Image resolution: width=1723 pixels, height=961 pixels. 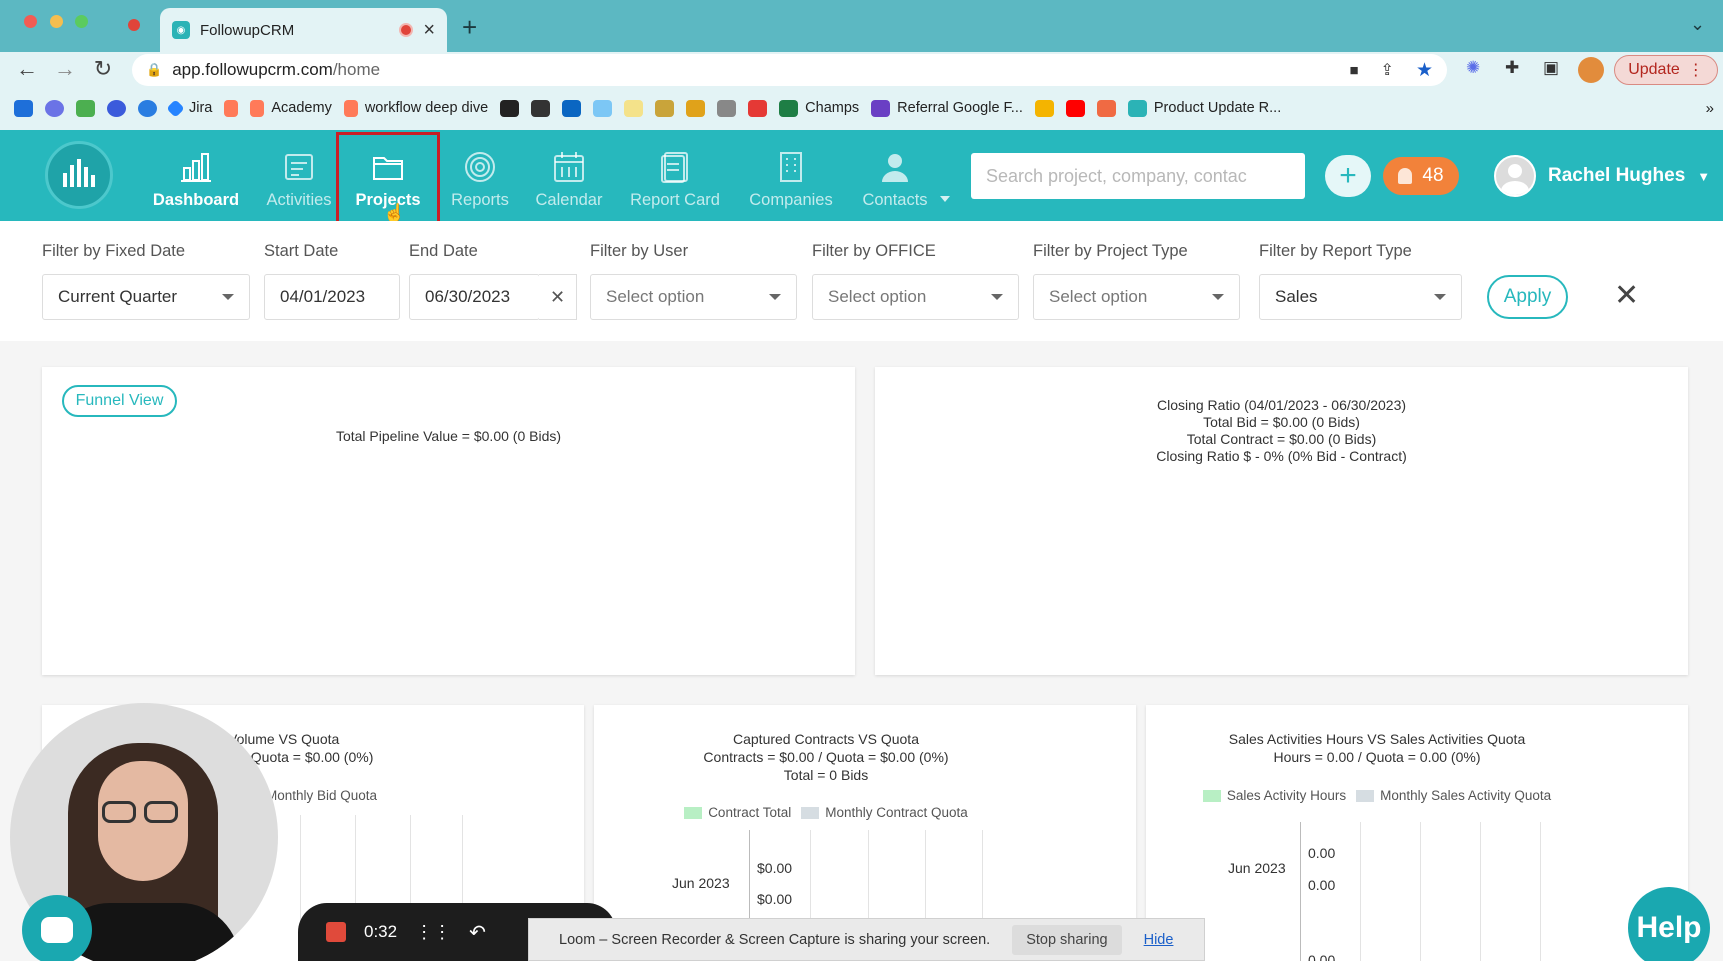 What do you see at coordinates (57, 928) in the screenshot?
I see `chat-button` at bounding box center [57, 928].